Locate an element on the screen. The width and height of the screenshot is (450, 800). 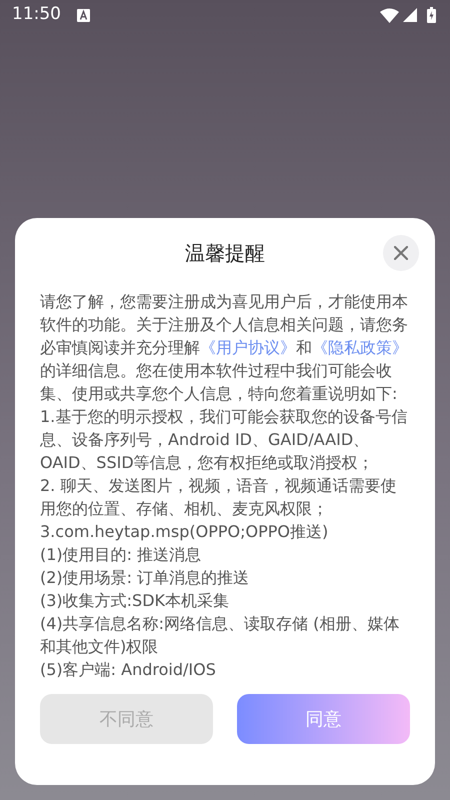
permission-item: (4)共享信息名称:网络信息、读取存储 (相册、媒体和其他文件)权限 is located at coordinates (220, 635).